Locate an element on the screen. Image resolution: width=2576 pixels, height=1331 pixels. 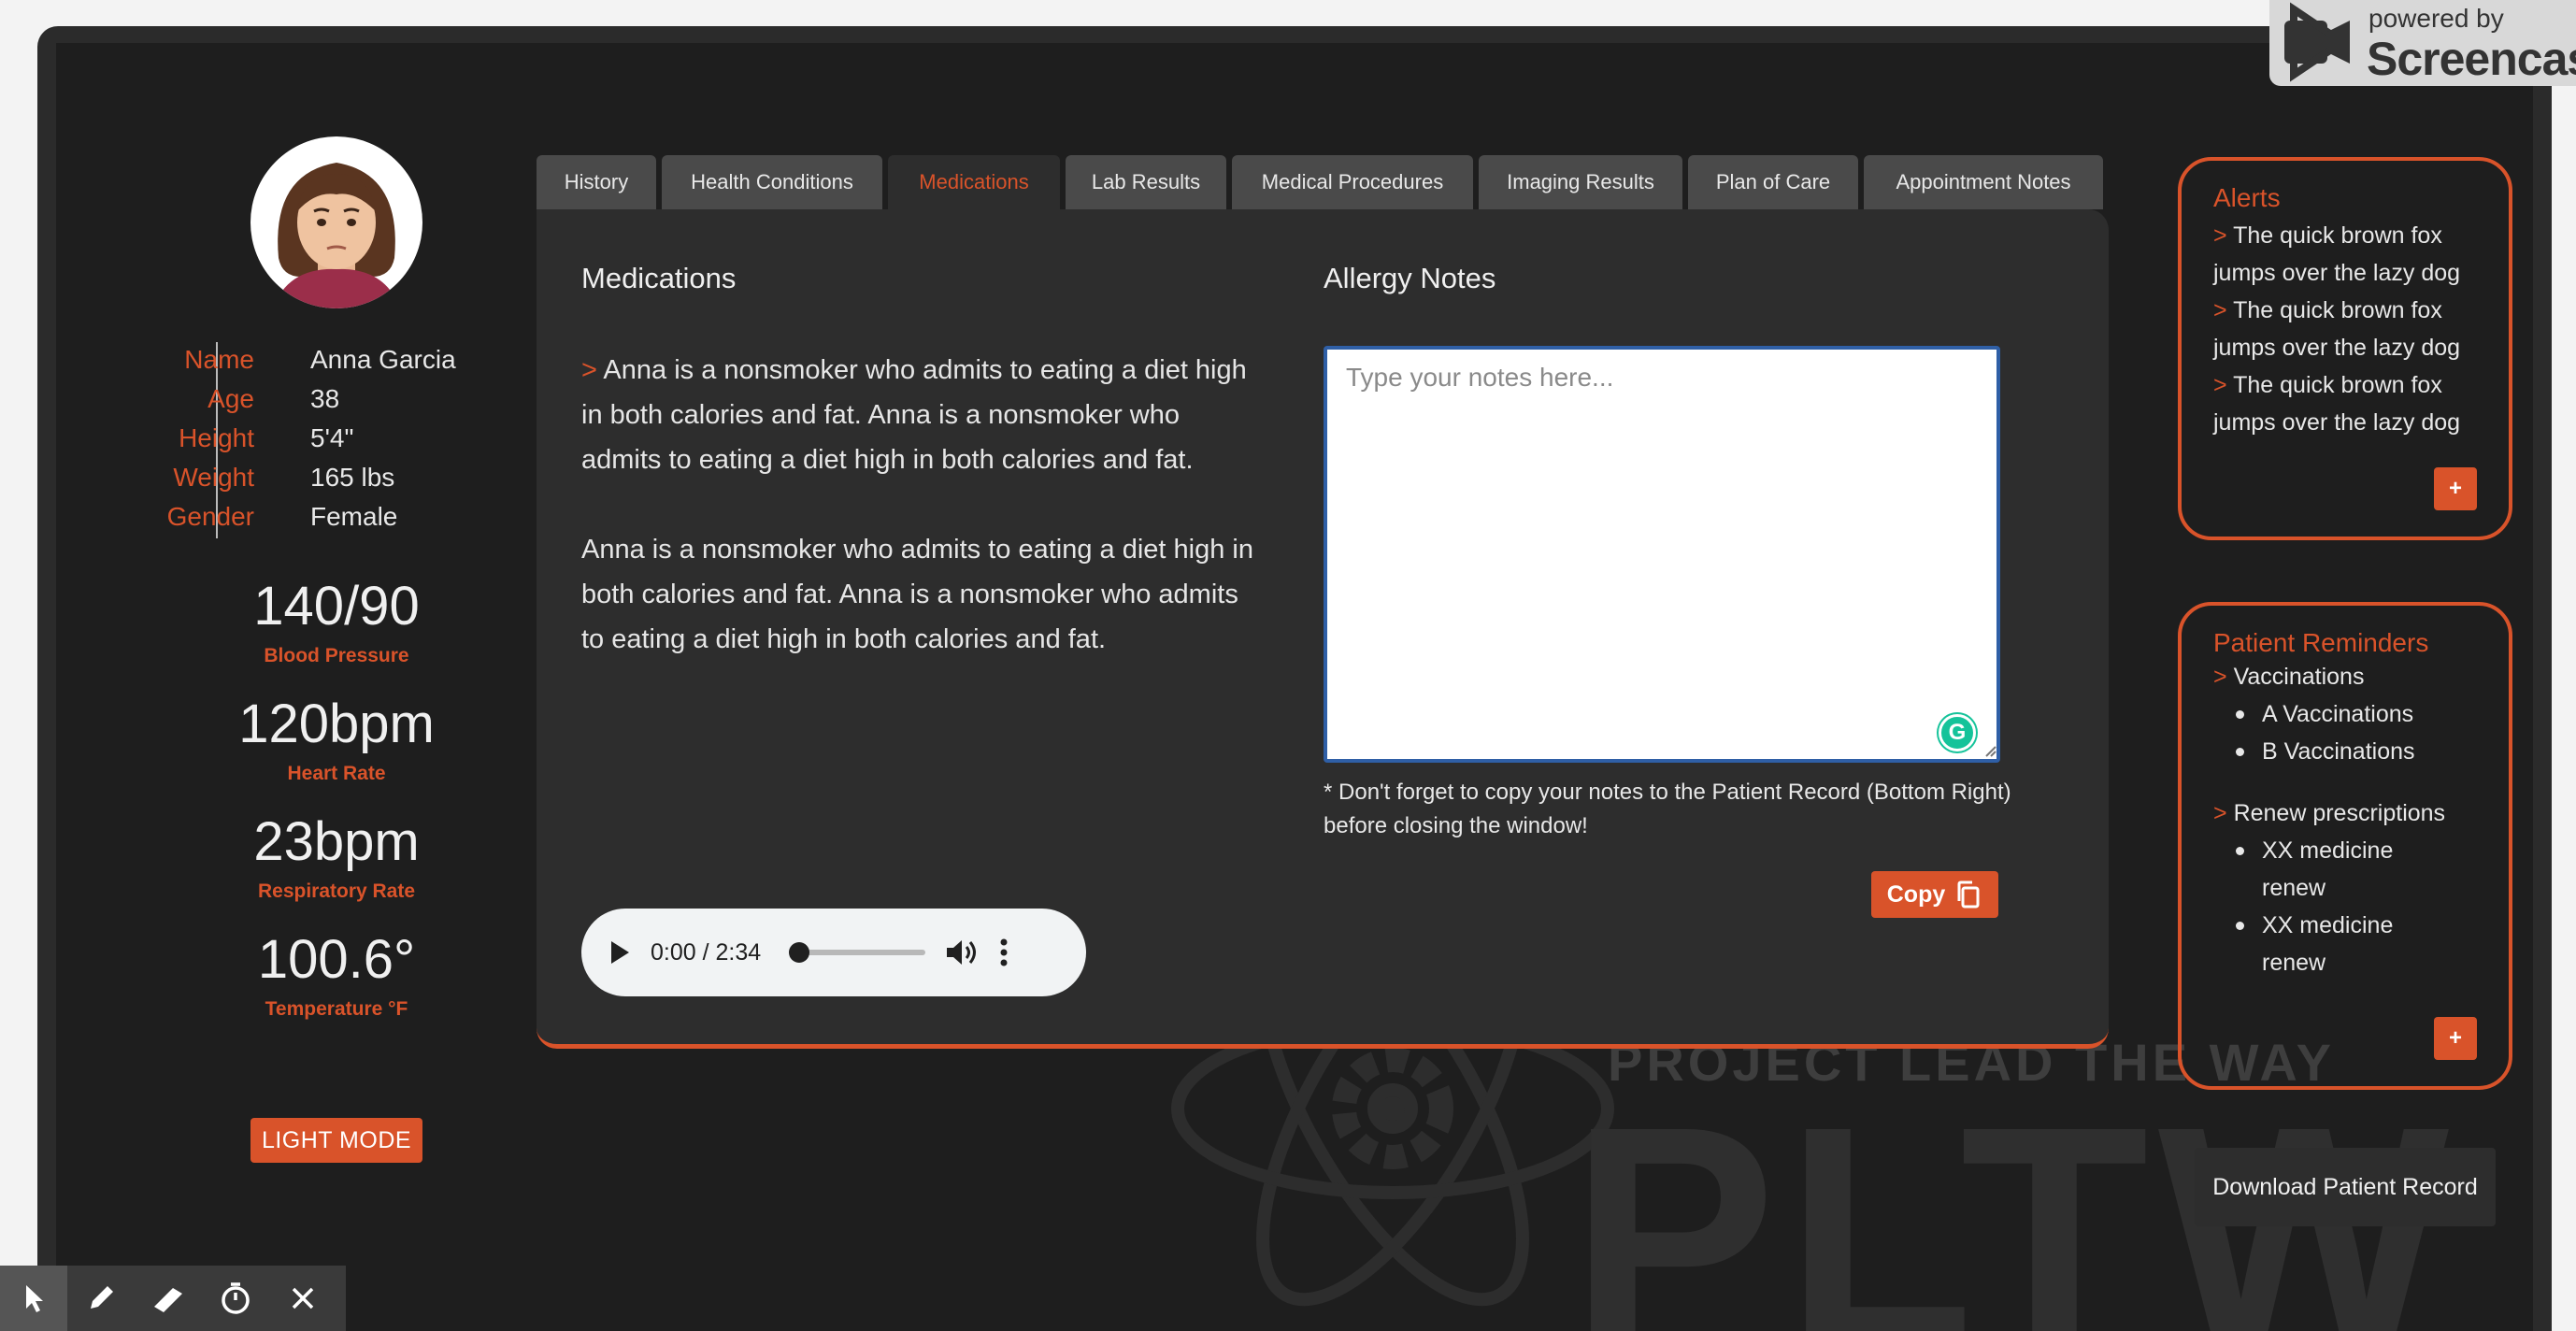
tab-imaging-results: Imaging Results is located at coordinates (1580, 182).